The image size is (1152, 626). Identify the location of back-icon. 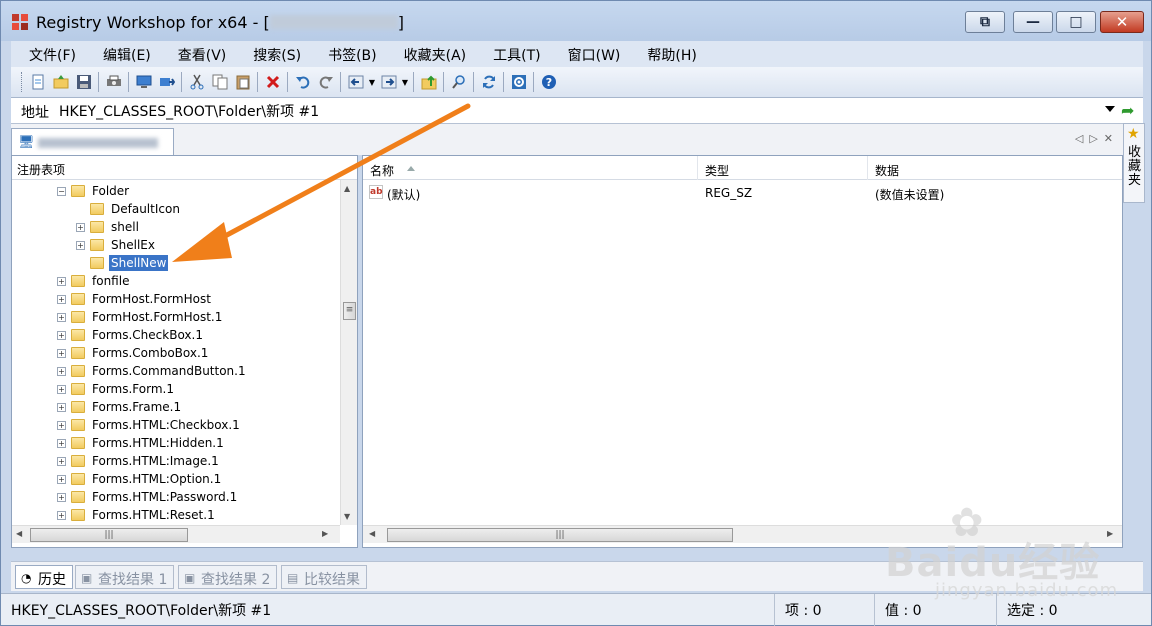
(356, 82).